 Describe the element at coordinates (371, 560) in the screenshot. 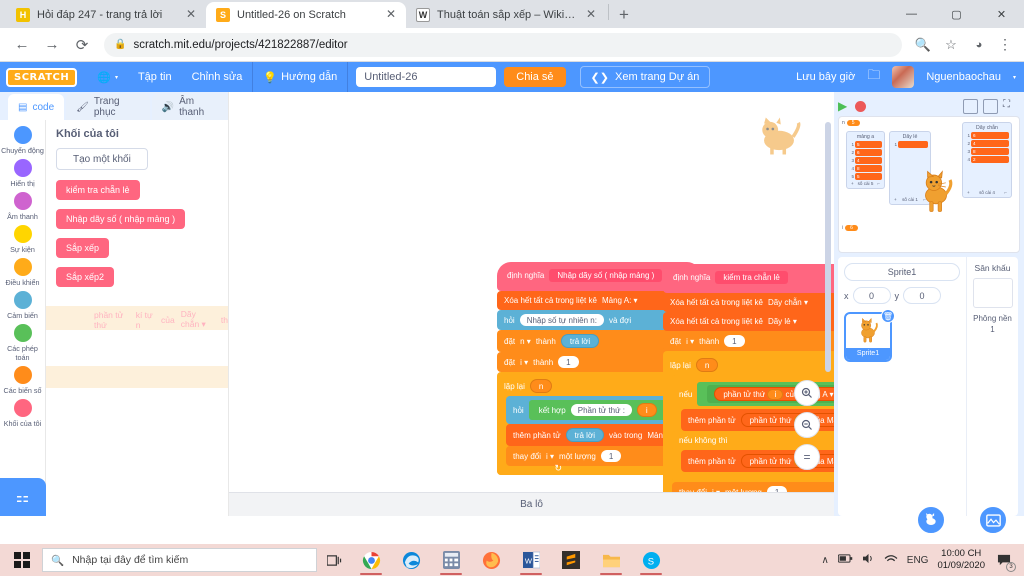

I see `taskbar-app-chrome` at that location.